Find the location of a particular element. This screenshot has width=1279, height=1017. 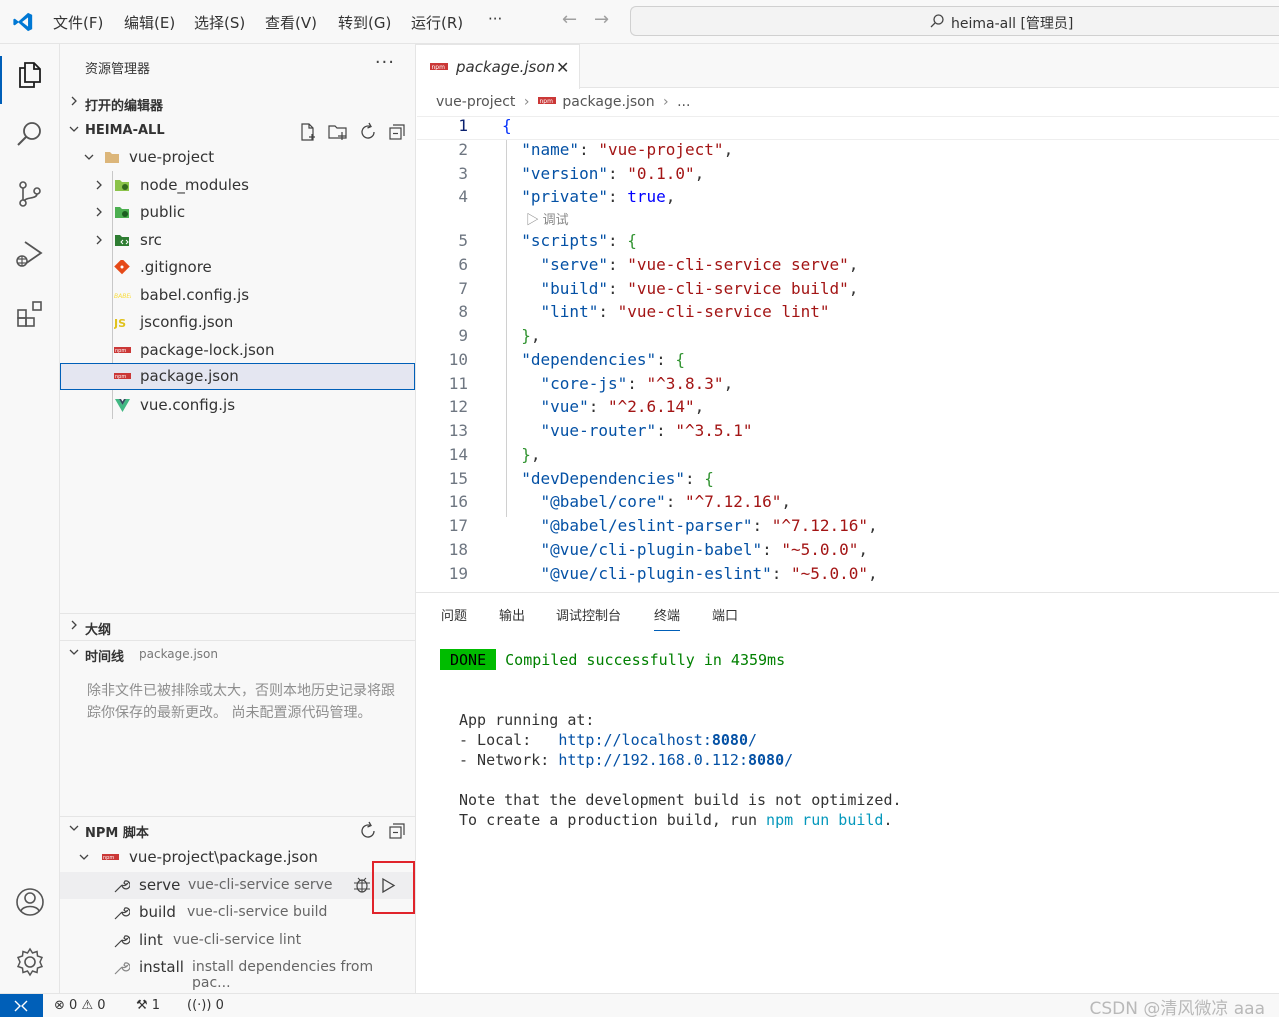

breadcrumb-item: package.json is located at coordinates (608, 102).